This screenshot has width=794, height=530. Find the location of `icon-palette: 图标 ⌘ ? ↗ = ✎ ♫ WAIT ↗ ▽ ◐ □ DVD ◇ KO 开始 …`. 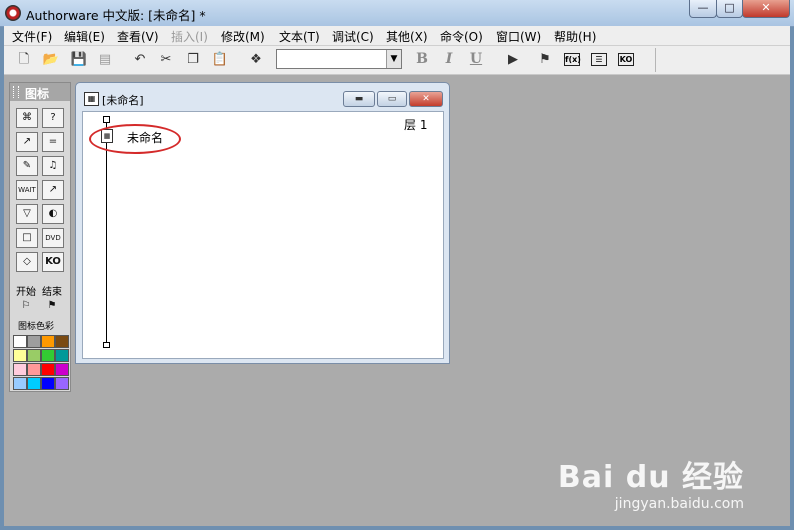

icon-palette: 图标 ⌘ ? ↗ = ✎ ♫ WAIT ↗ ▽ ◐ □ DVD ◇ KO 开始 … is located at coordinates (40, 237).